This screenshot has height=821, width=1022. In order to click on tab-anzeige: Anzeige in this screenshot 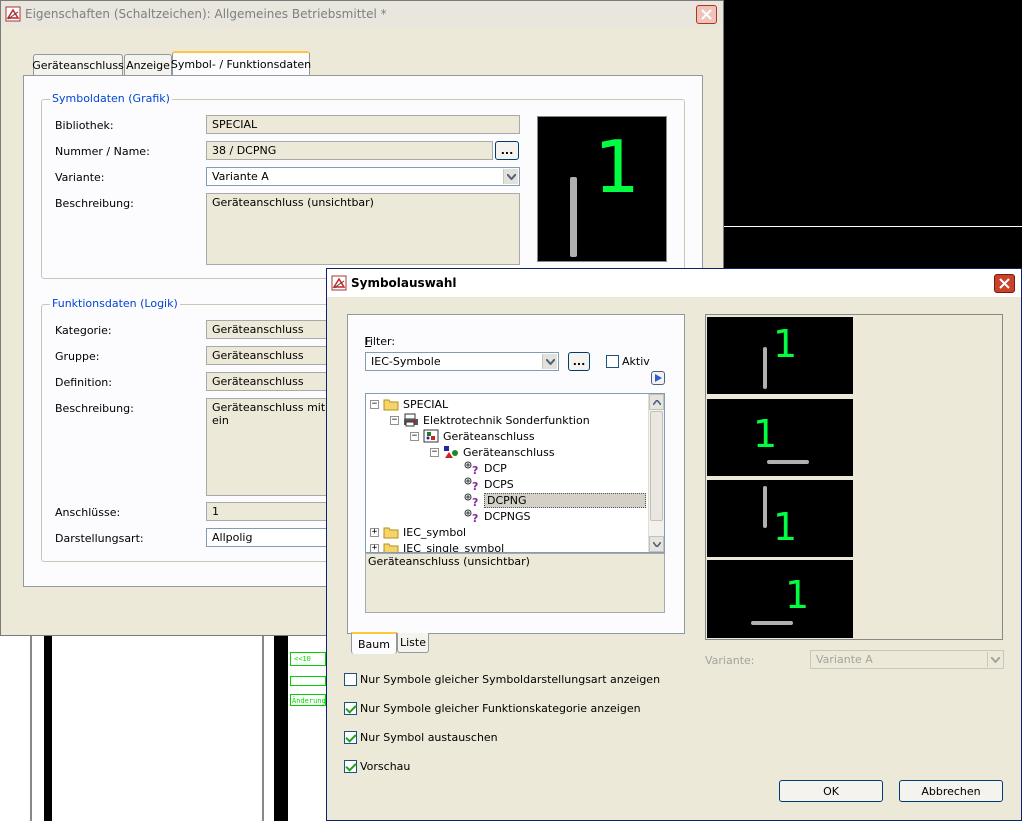, I will do `click(148, 65)`.